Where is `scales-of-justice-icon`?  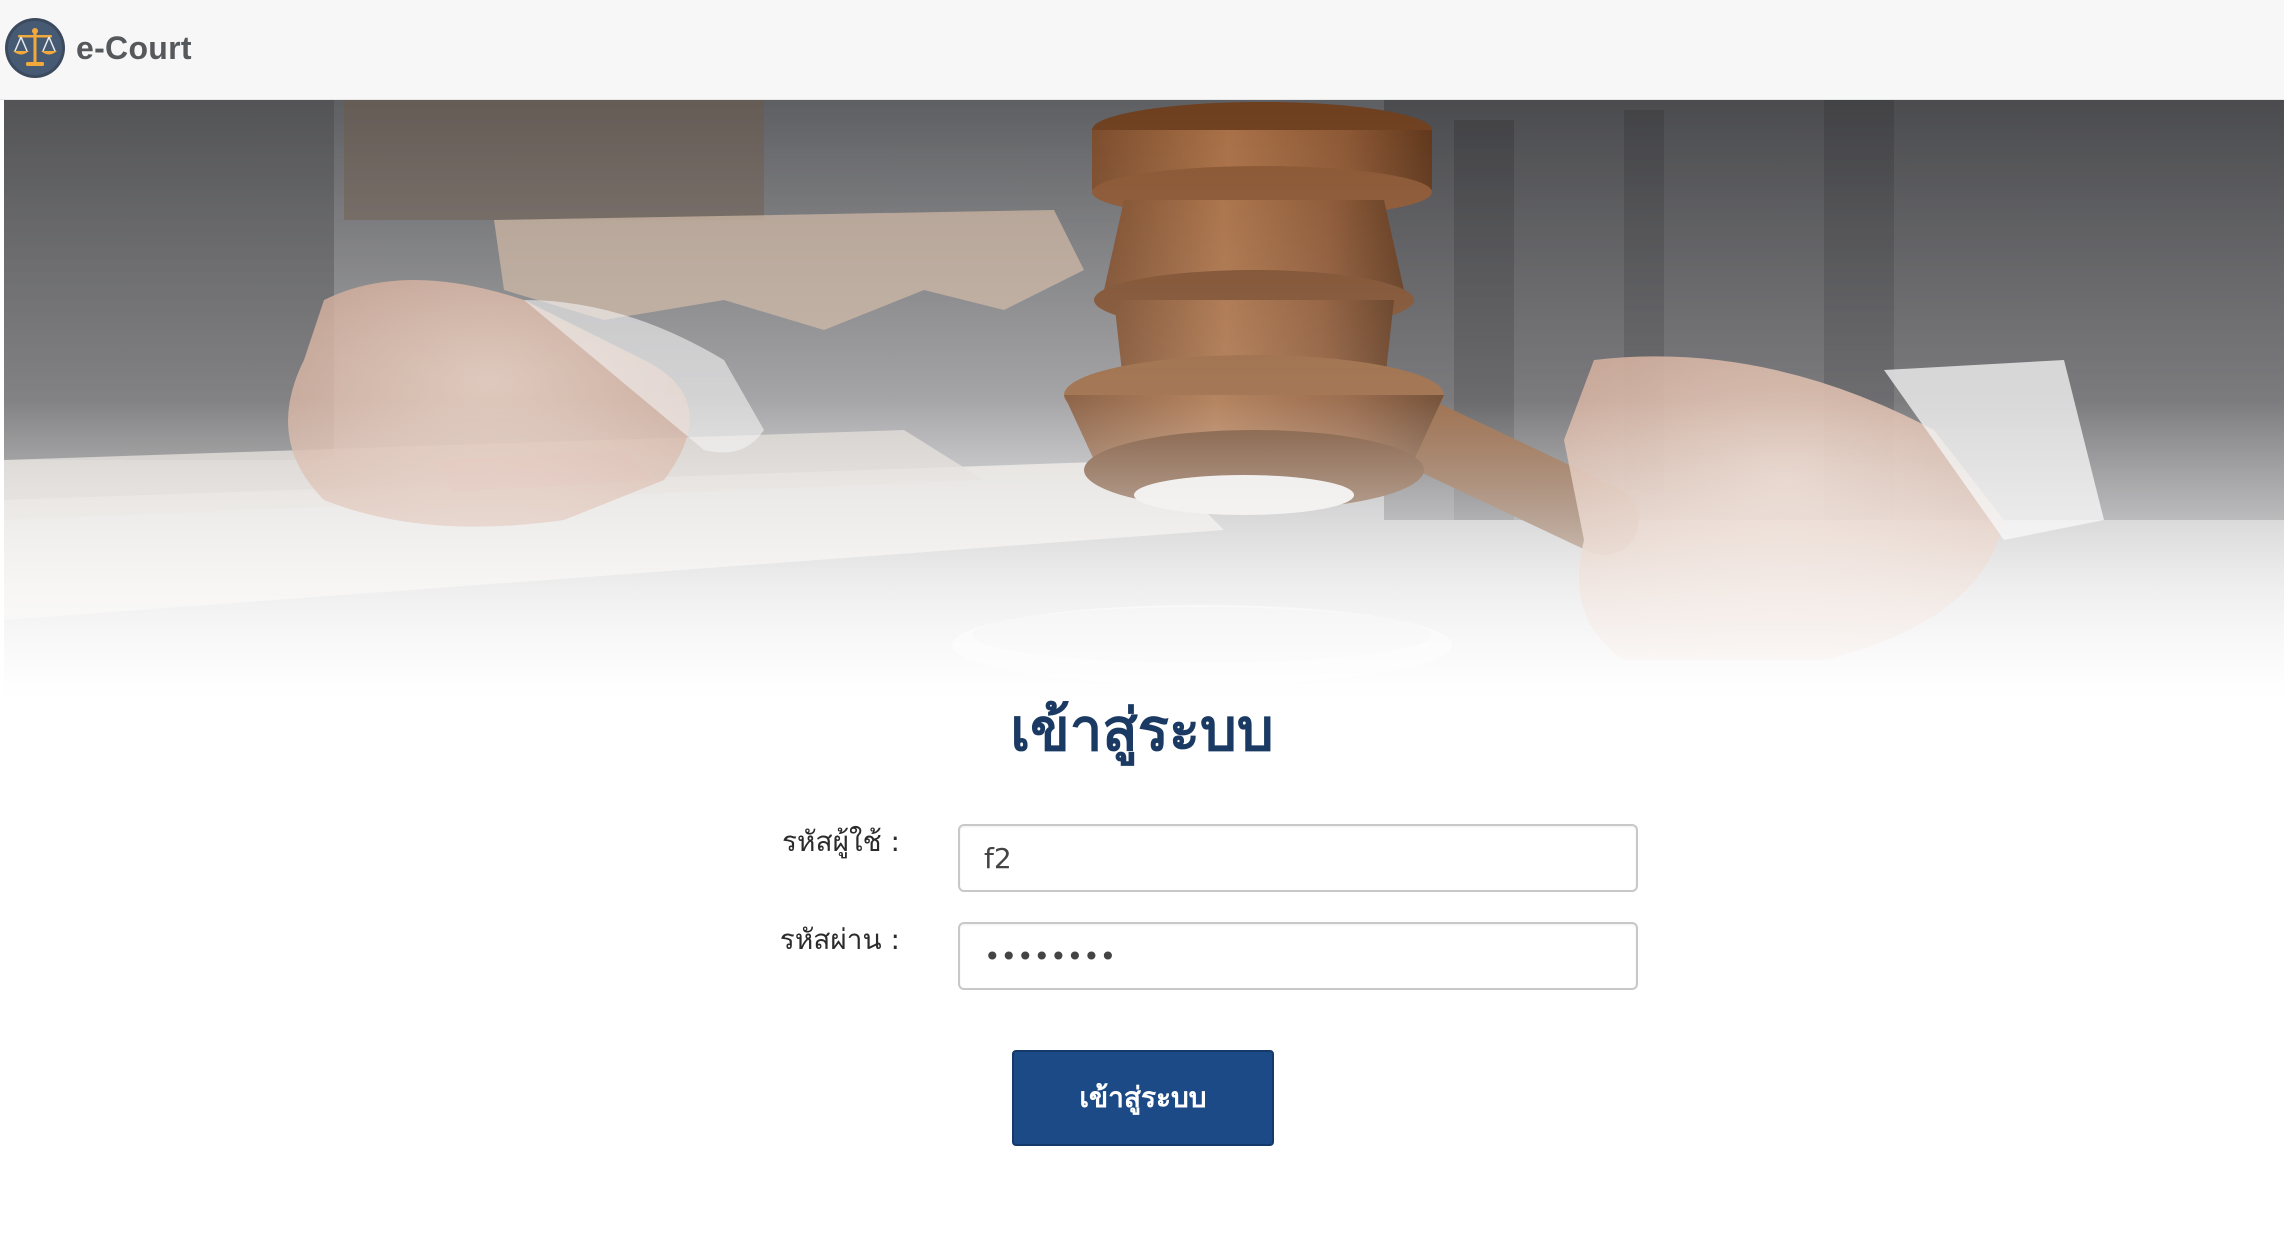
scales-of-justice-icon is located at coordinates (35, 48).